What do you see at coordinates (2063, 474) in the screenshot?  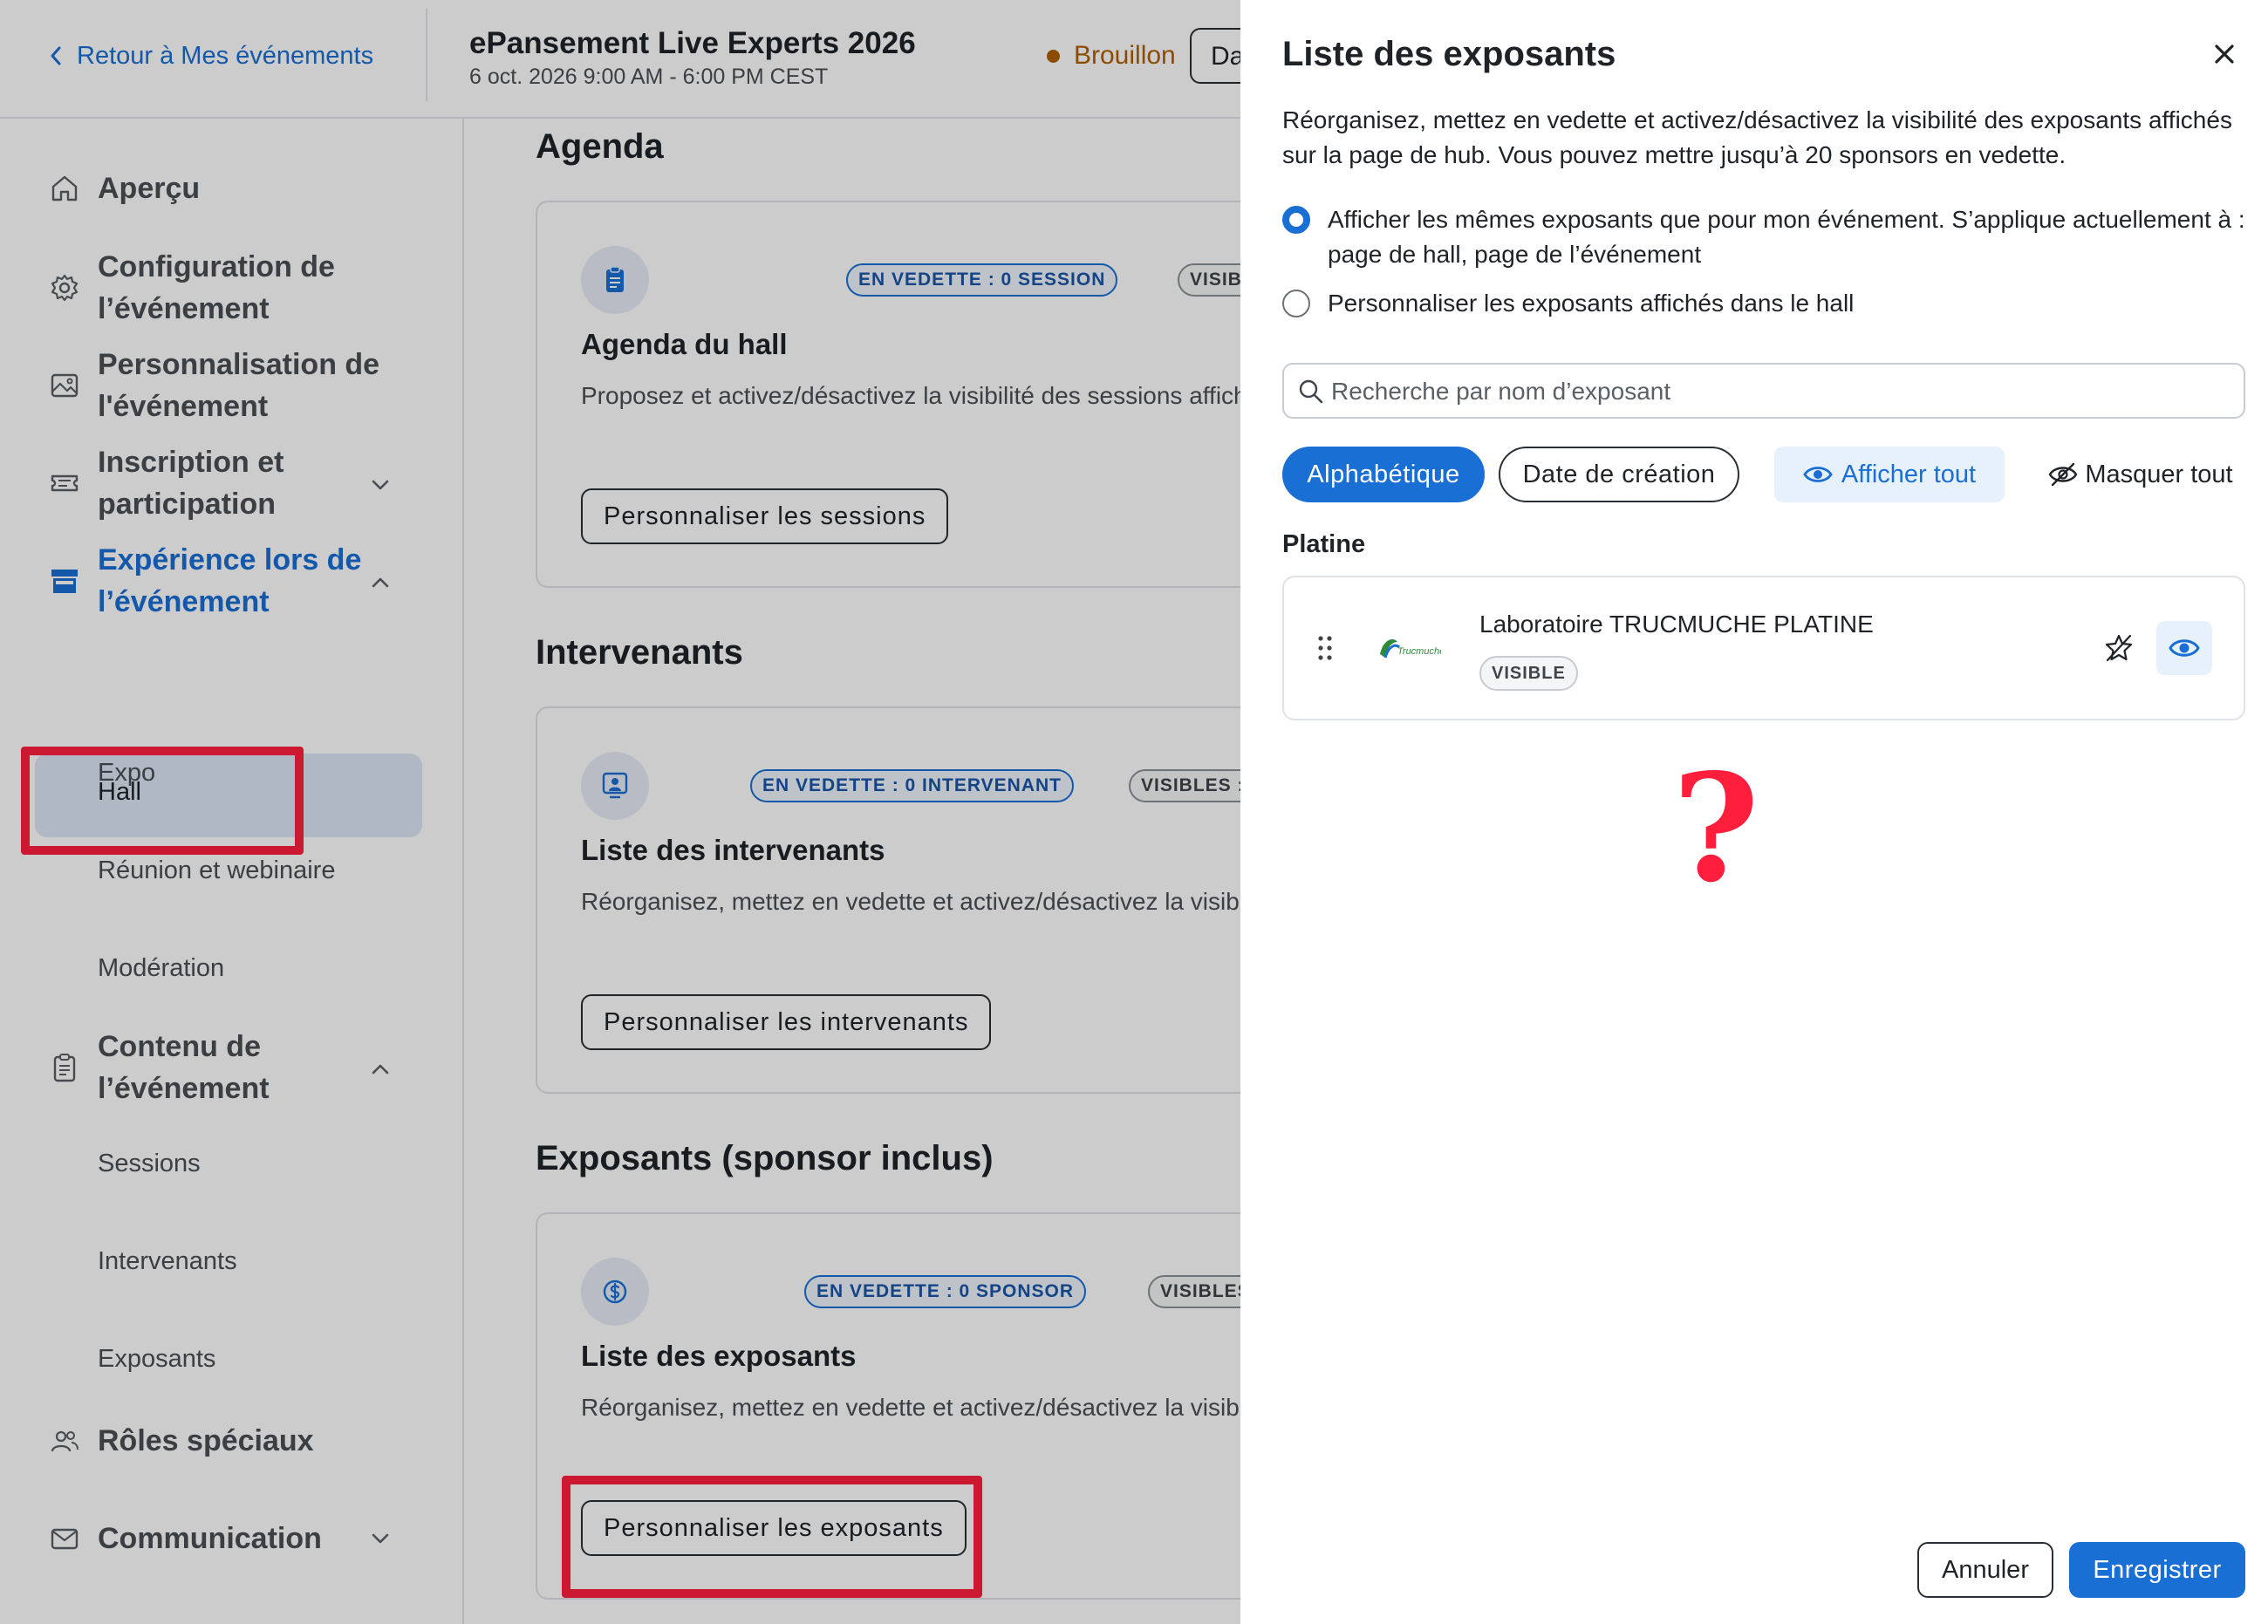 I see `eye-off-icon` at bounding box center [2063, 474].